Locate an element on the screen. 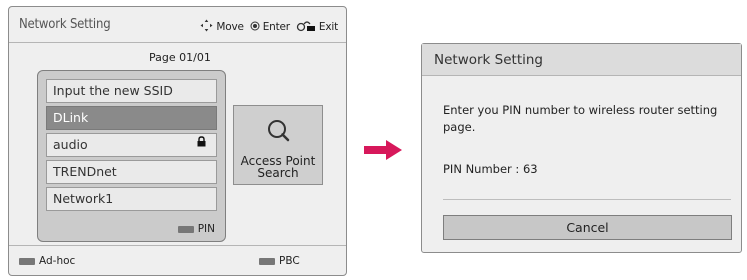 This screenshot has width=747, height=280. enter-circle-icon is located at coordinates (255, 27).